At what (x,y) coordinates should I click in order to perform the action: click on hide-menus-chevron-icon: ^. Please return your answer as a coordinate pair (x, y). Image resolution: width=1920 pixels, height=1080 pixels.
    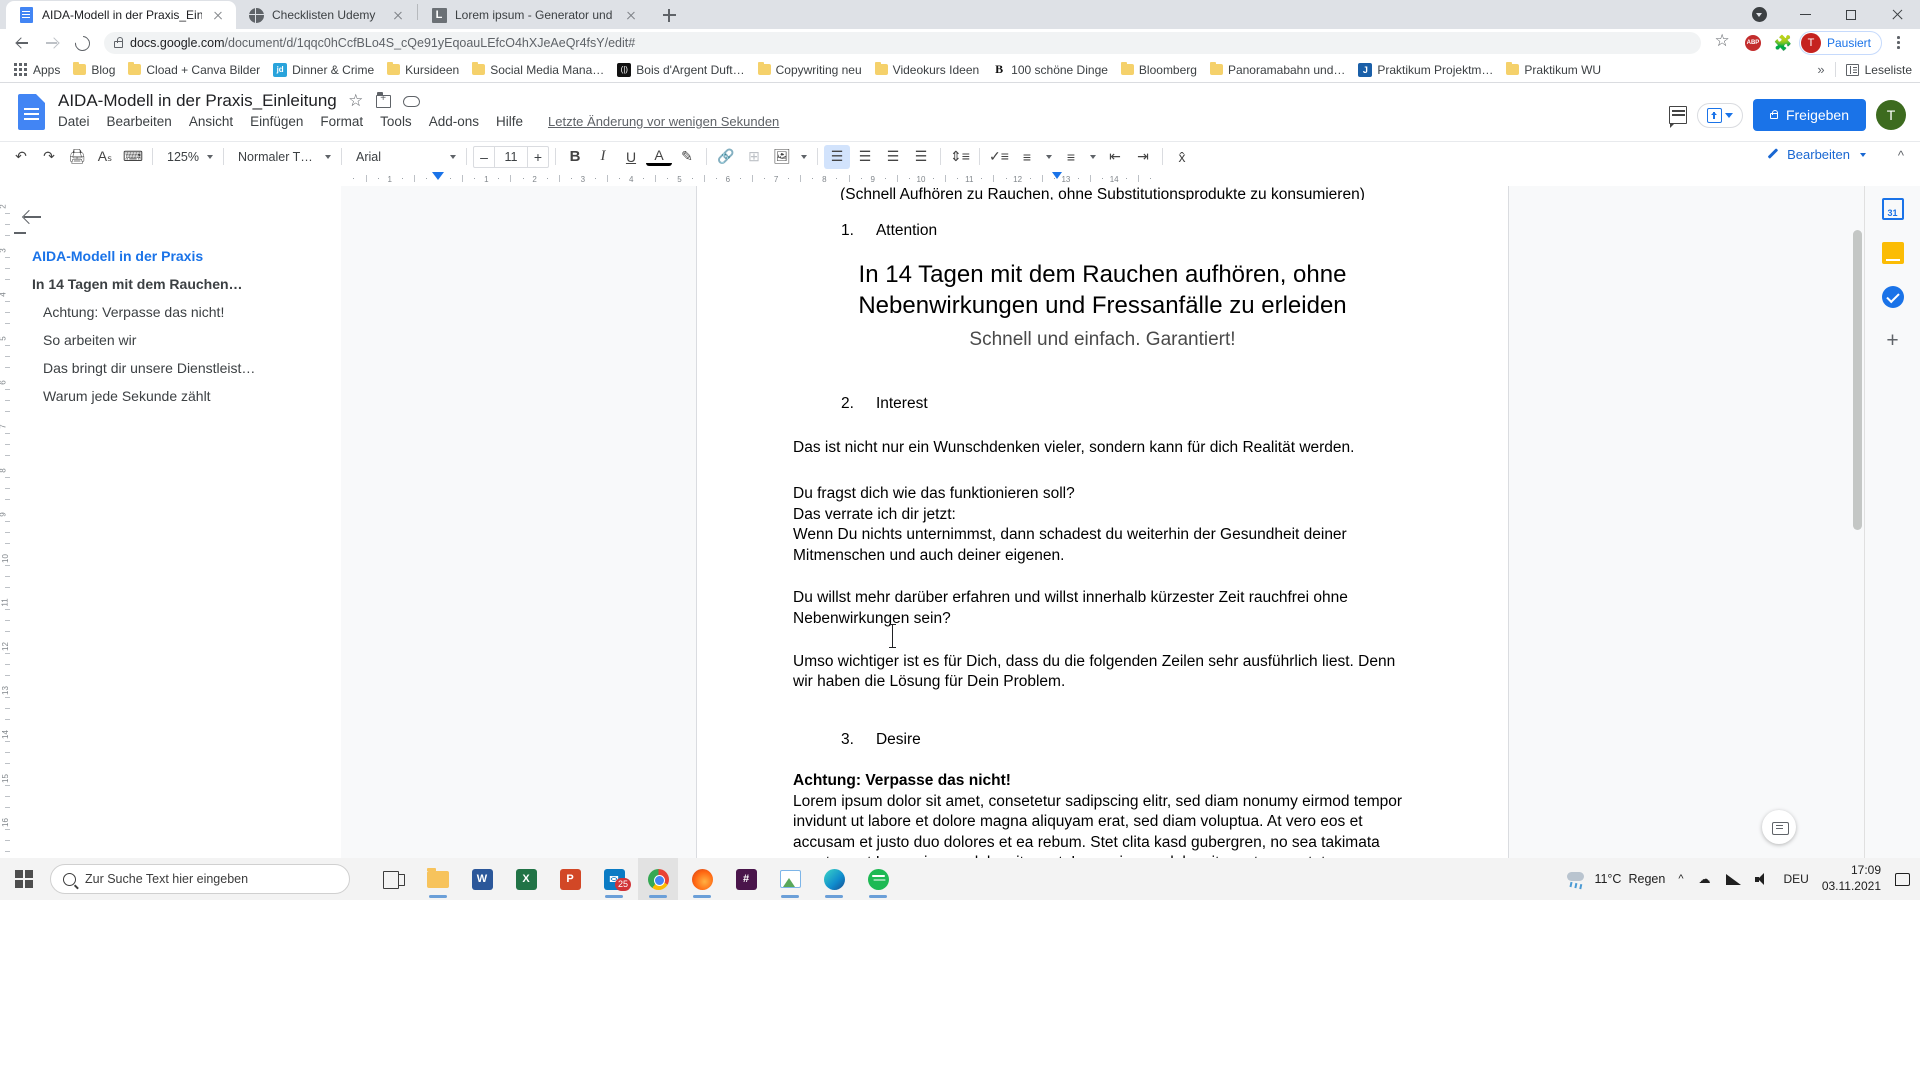
    Looking at the image, I should click on (1901, 155).